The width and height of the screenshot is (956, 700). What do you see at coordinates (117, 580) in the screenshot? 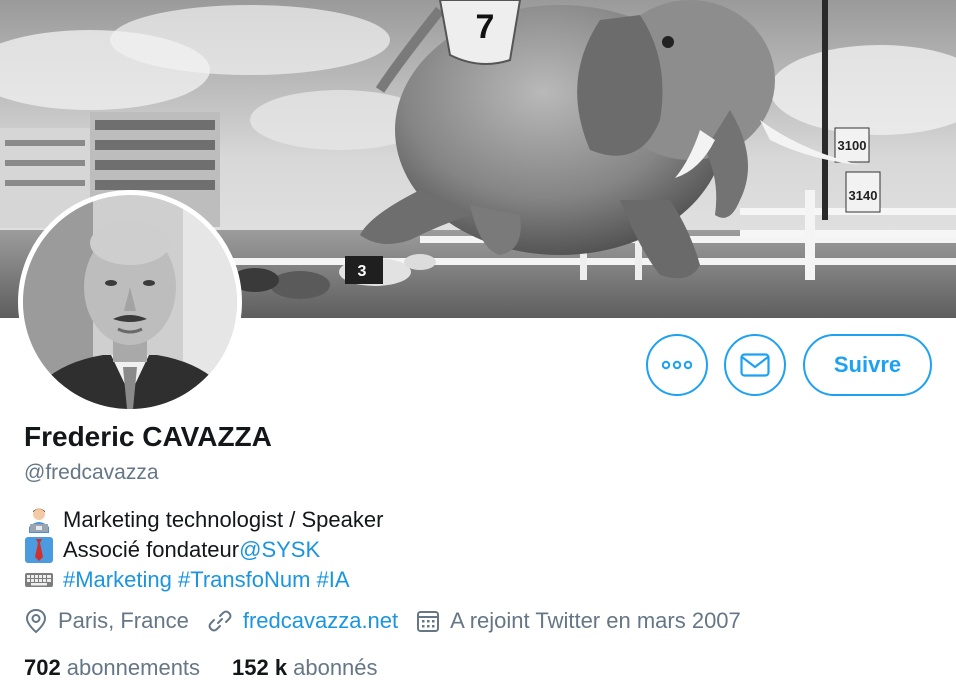
I see `hashtag-link: #Marketing` at bounding box center [117, 580].